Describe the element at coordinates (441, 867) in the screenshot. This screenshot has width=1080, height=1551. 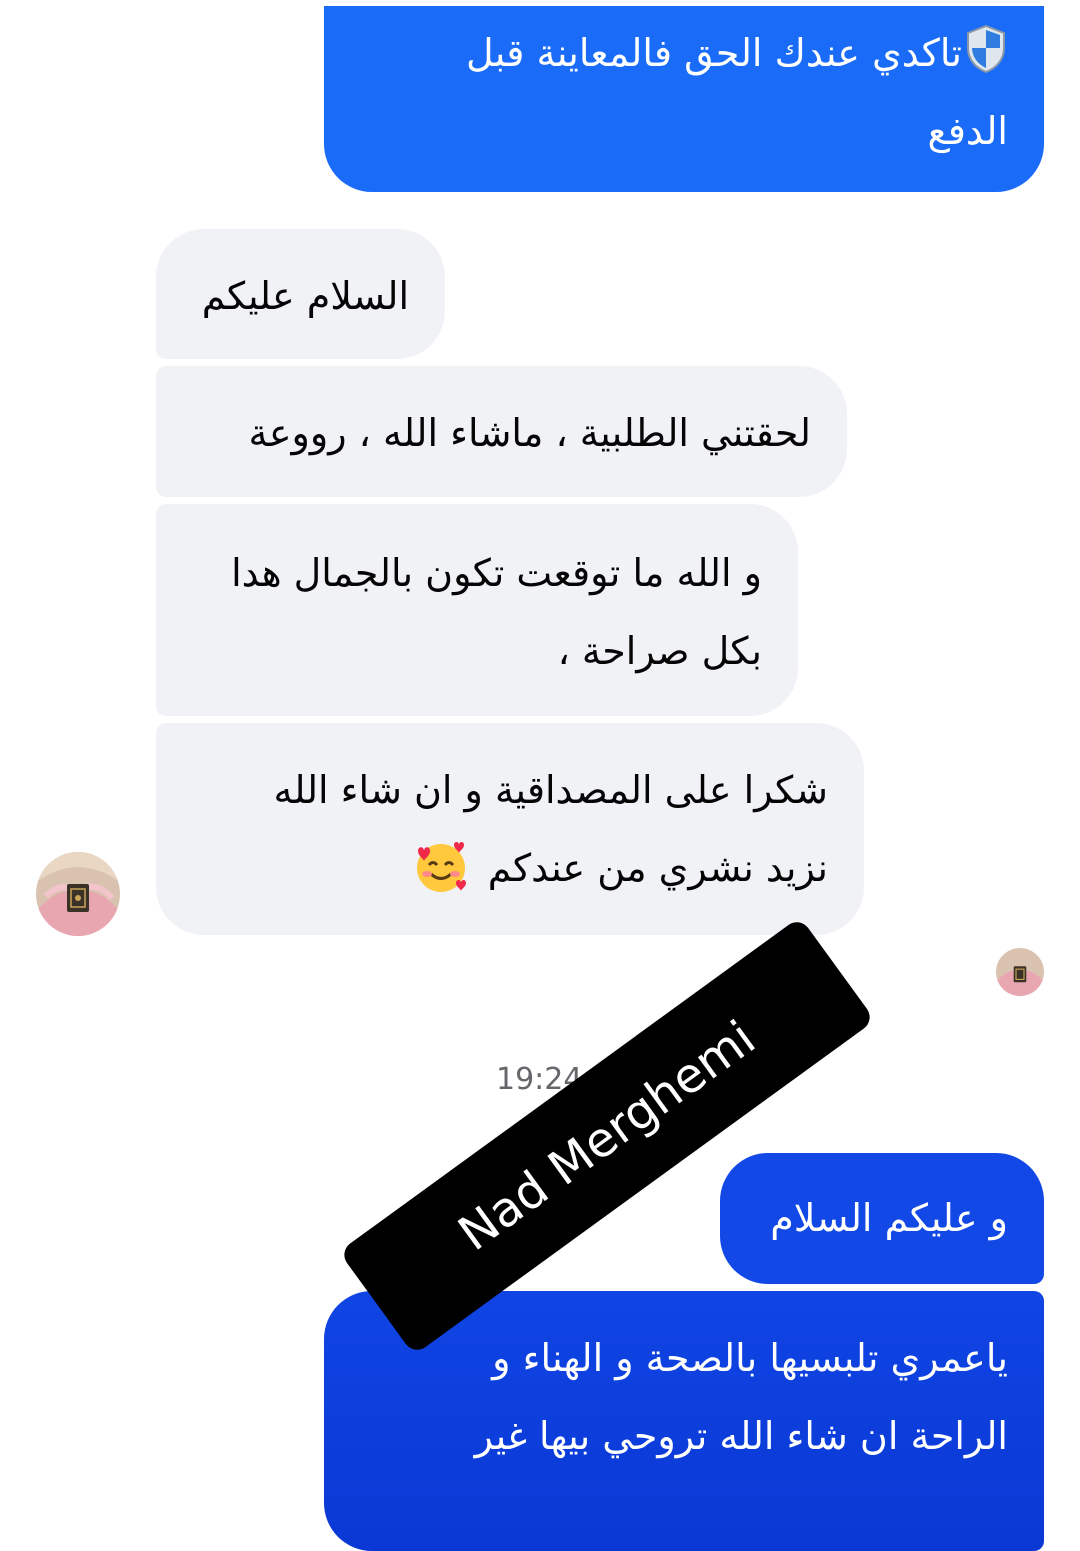
I see `smiling-face-with-hearts-icon` at that location.